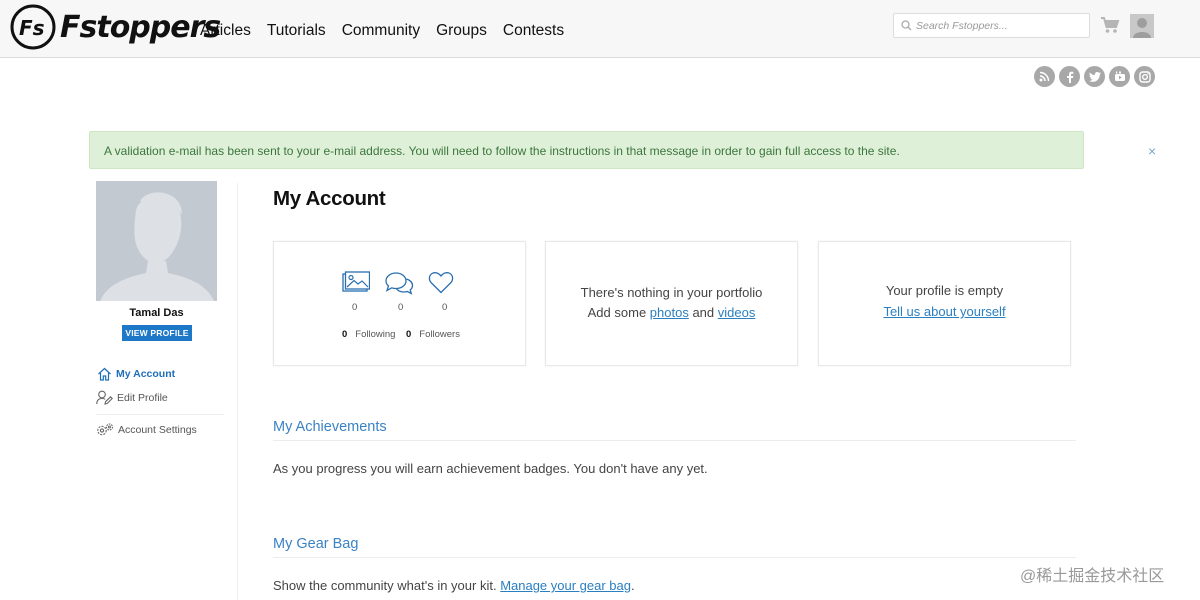  I want to click on sidebar-item-account-settings: Account Settings, so click(146, 429).